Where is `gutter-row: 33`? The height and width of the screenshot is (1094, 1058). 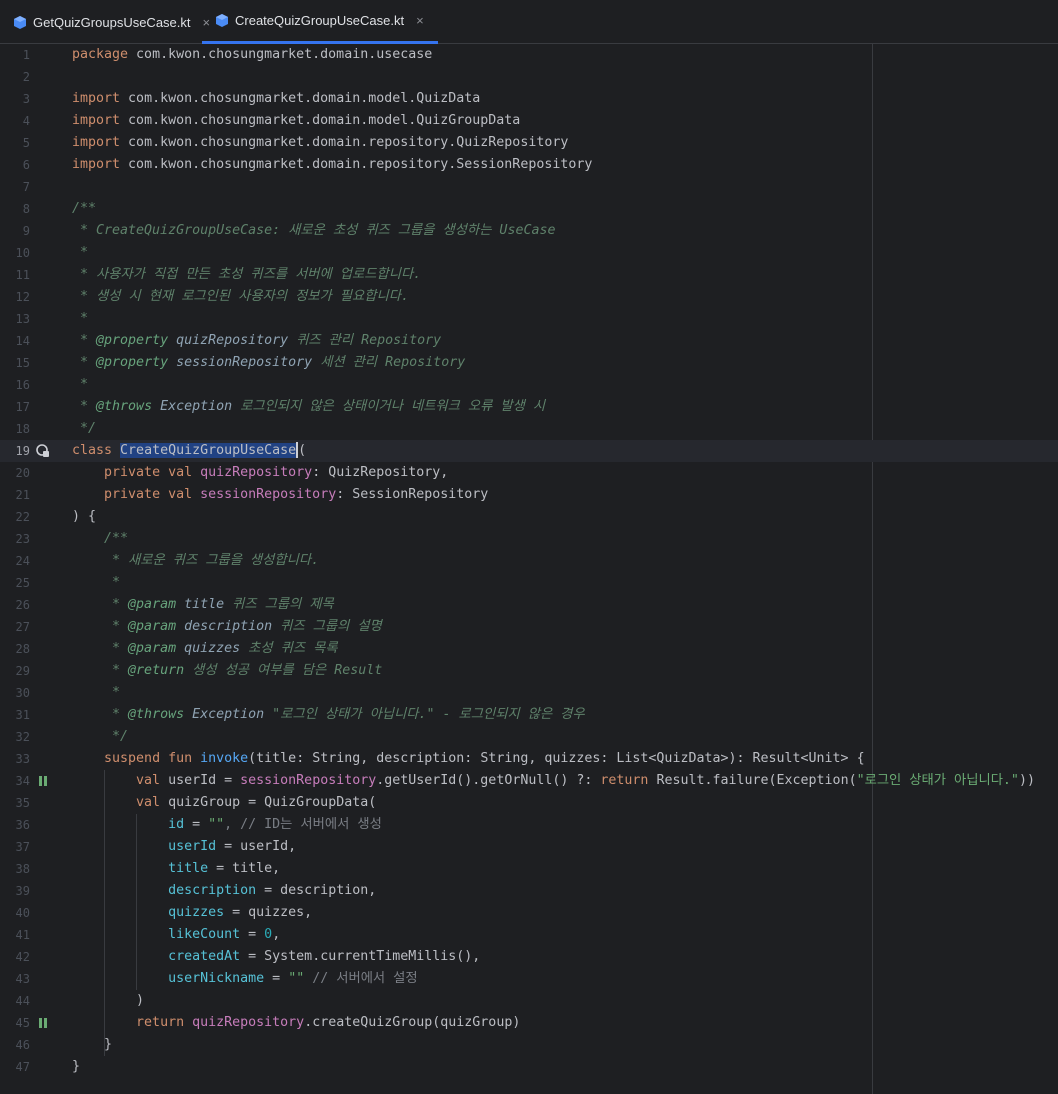
gutter-row: 33 is located at coordinates (28, 759).